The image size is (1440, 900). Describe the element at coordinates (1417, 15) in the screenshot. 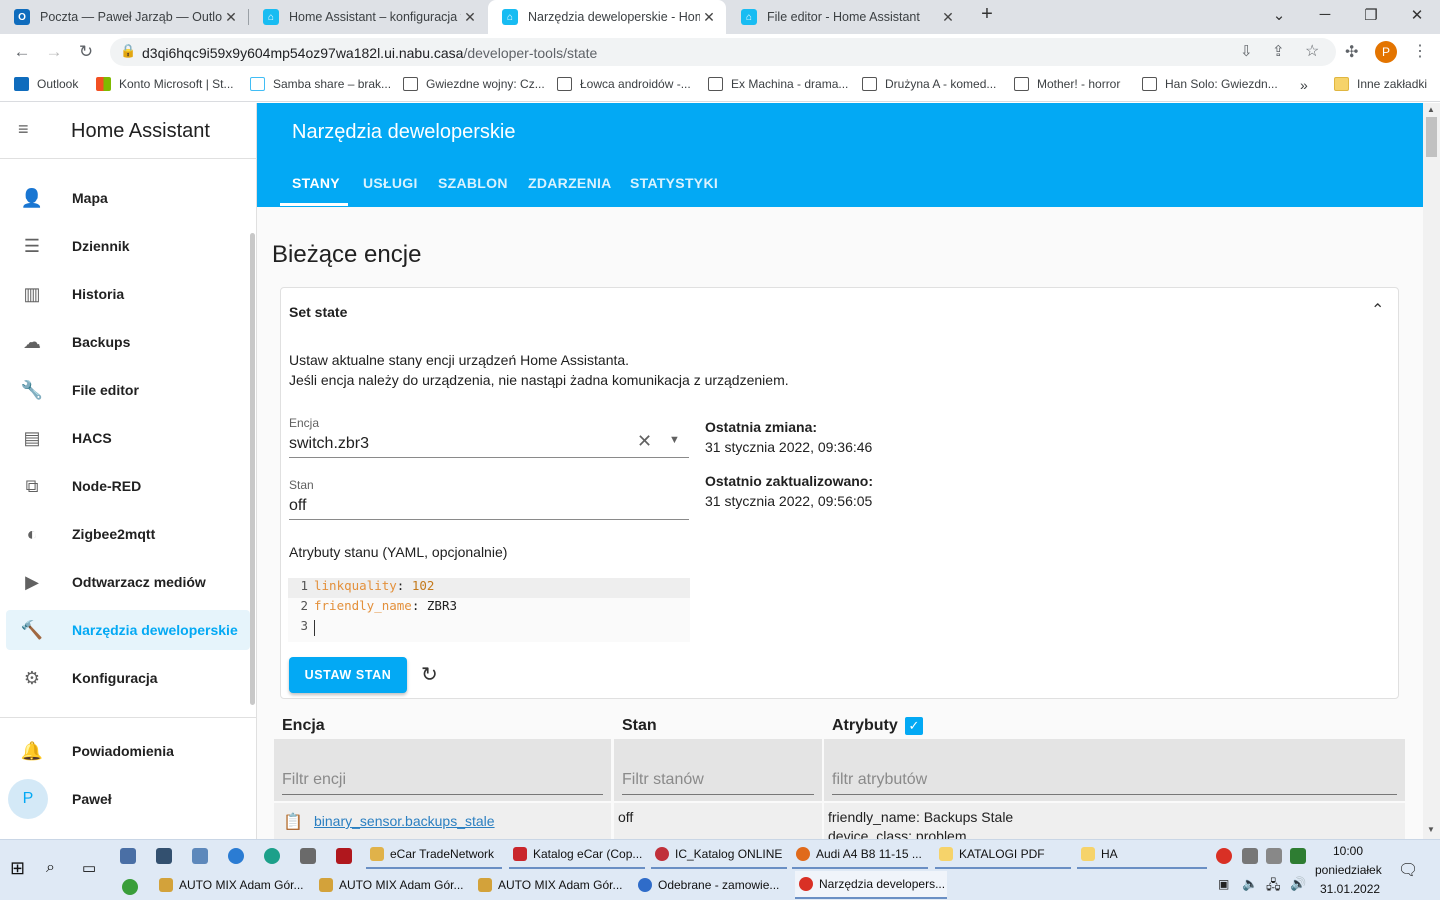

I see `close-window-icon: ✕` at that location.